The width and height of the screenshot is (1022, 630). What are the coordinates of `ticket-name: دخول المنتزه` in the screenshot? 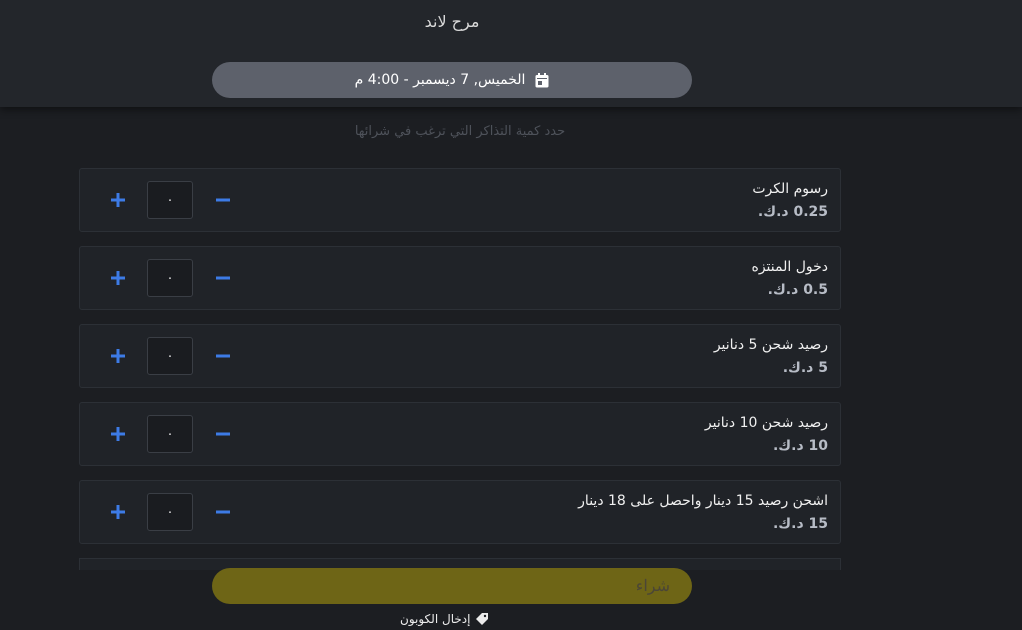 It's located at (789, 267).